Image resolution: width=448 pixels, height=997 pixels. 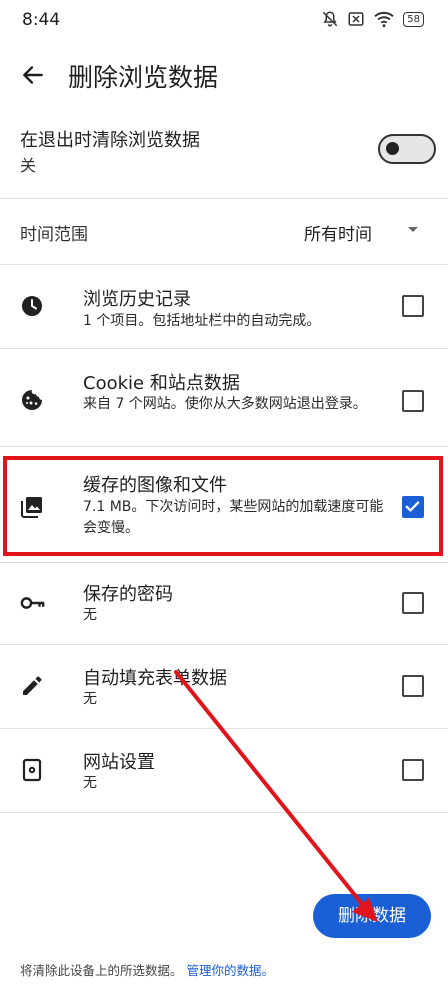 I want to click on clock-icon, so click(x=32, y=306).